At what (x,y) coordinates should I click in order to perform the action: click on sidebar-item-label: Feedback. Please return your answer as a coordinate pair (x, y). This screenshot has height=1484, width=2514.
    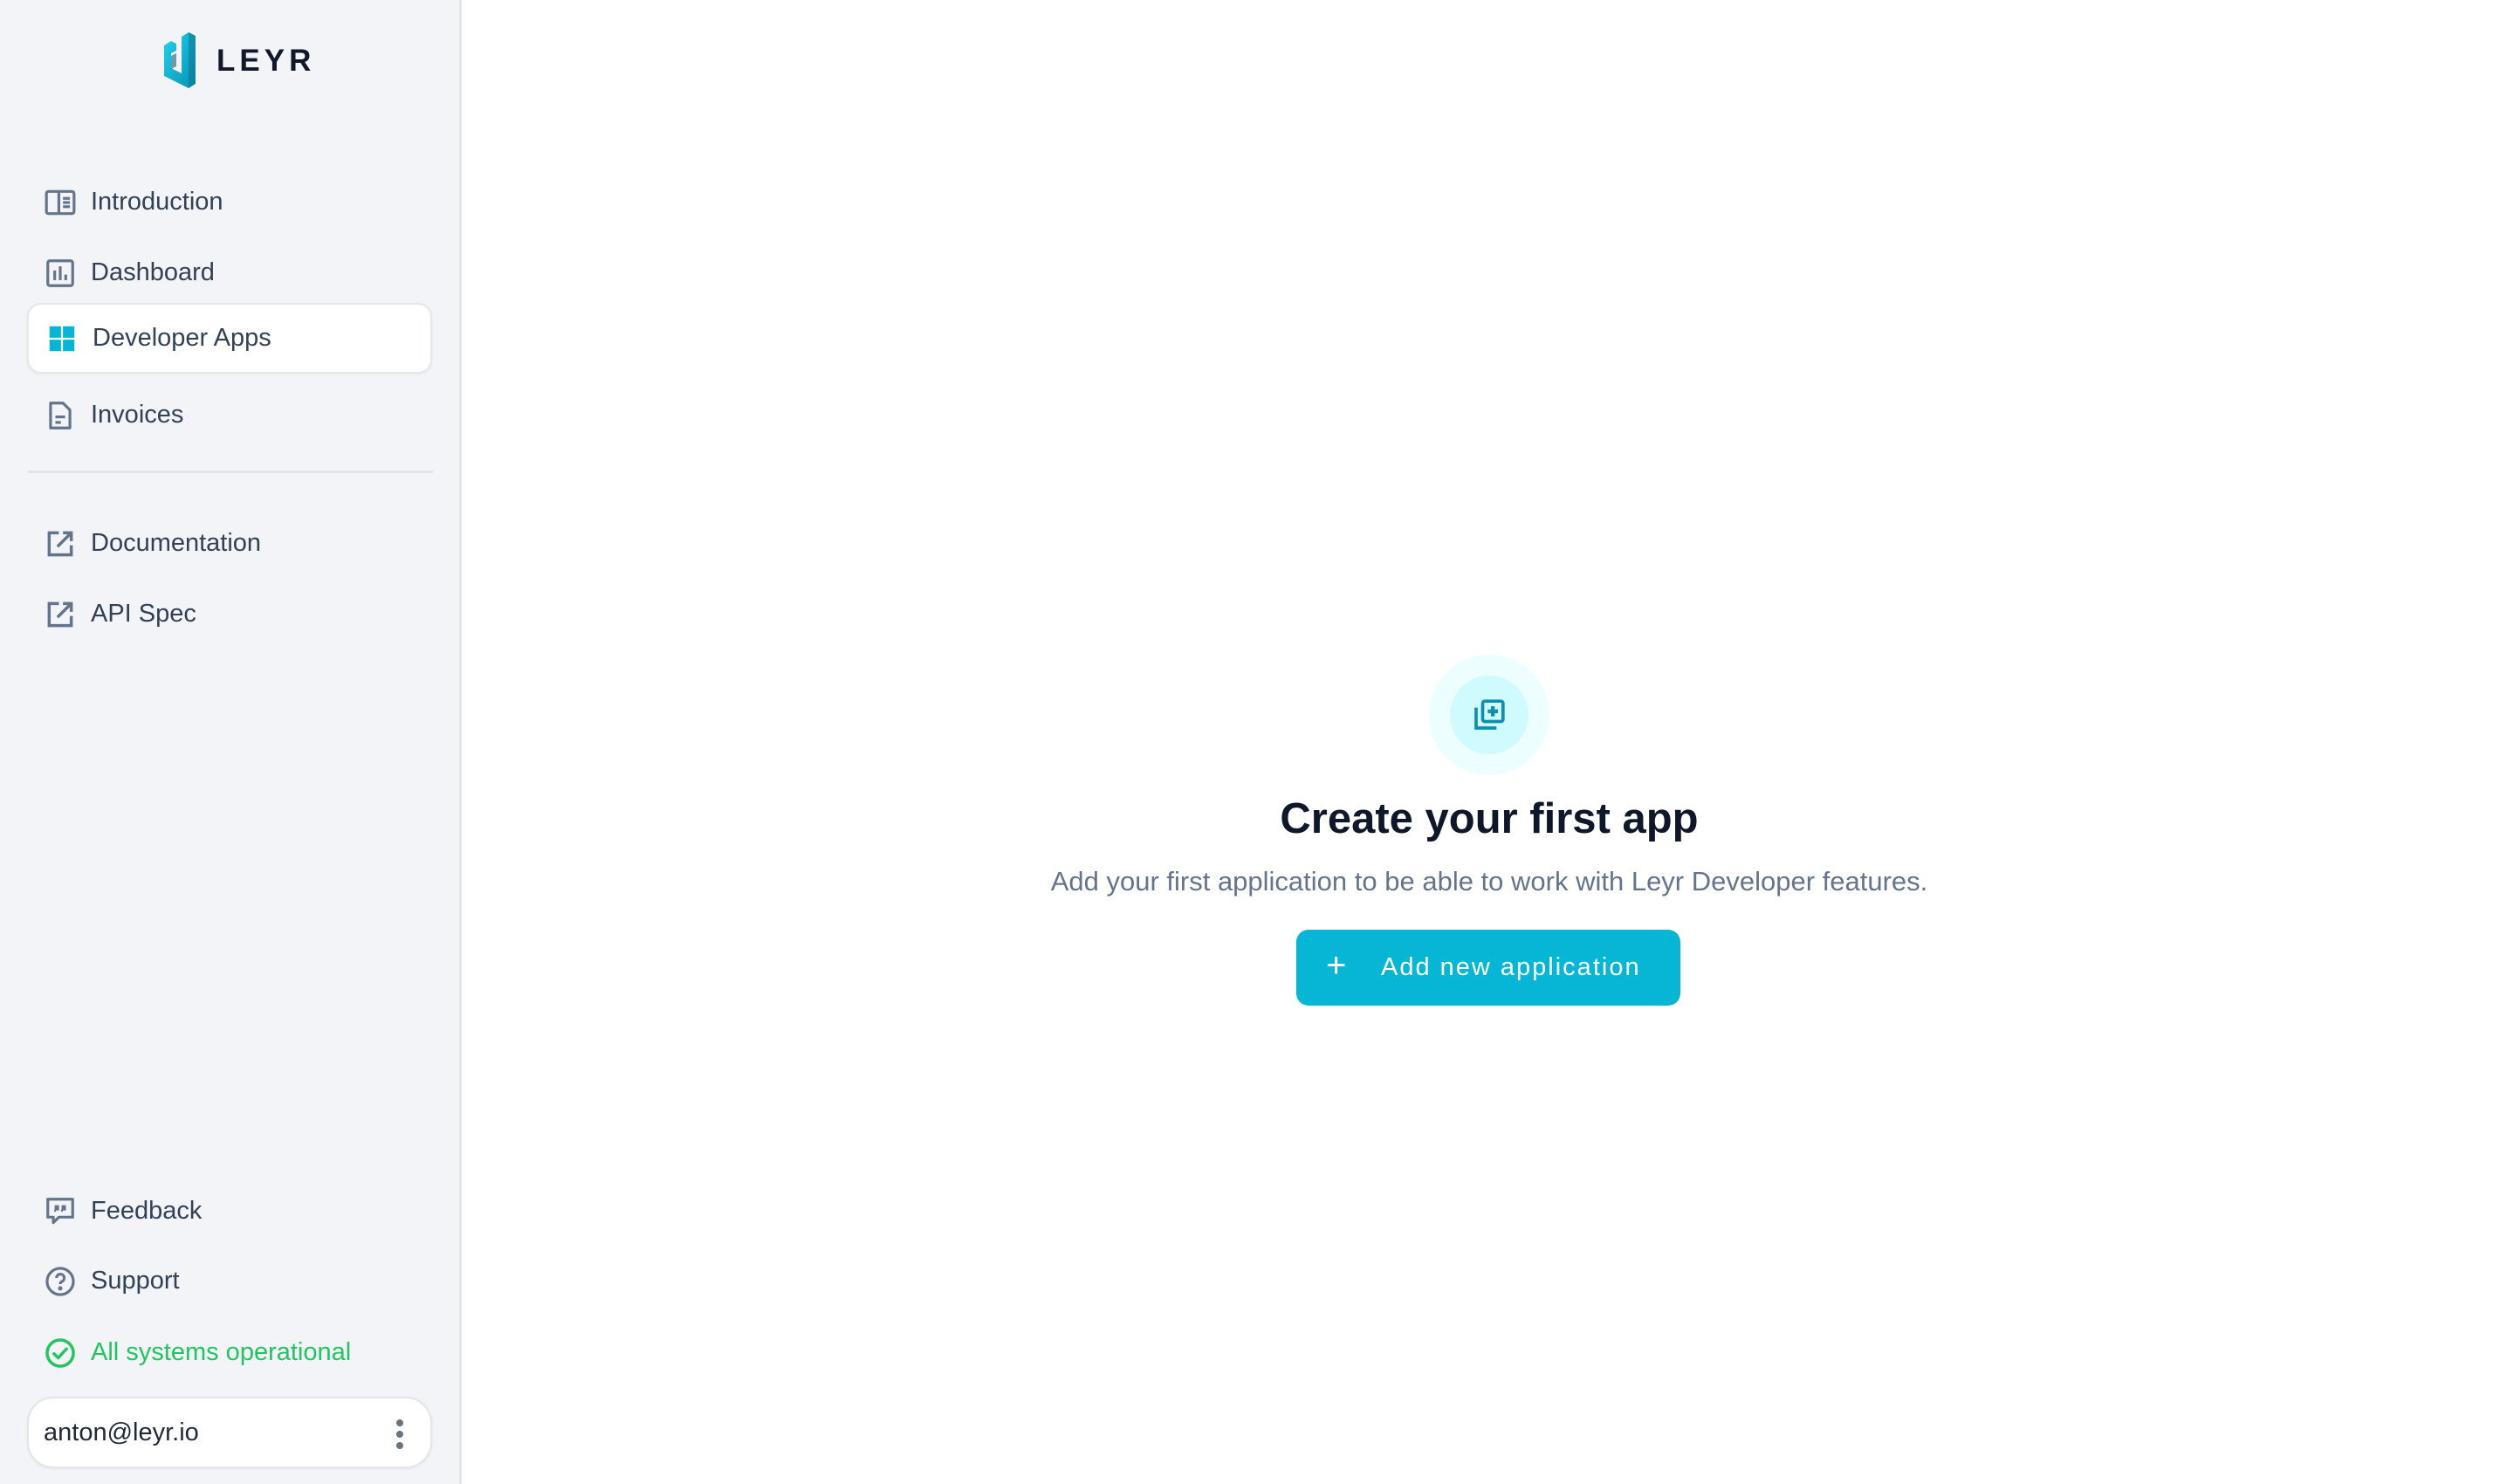
    Looking at the image, I should click on (147, 1211).